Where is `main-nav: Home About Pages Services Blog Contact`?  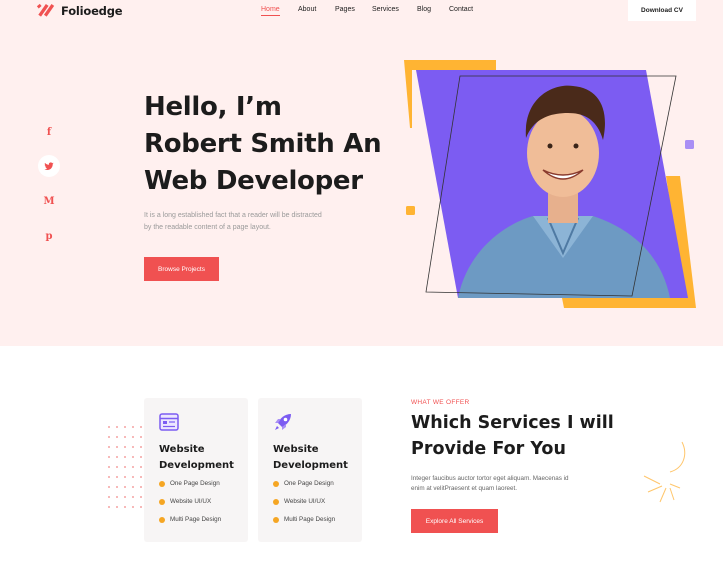
main-nav: Home About Pages Services Blog Contact is located at coordinates (361, 12).